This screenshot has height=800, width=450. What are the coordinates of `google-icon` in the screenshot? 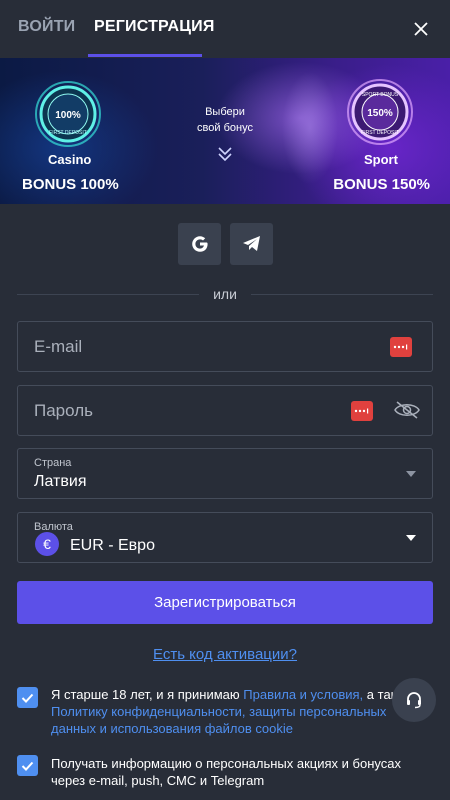 It's located at (199, 244).